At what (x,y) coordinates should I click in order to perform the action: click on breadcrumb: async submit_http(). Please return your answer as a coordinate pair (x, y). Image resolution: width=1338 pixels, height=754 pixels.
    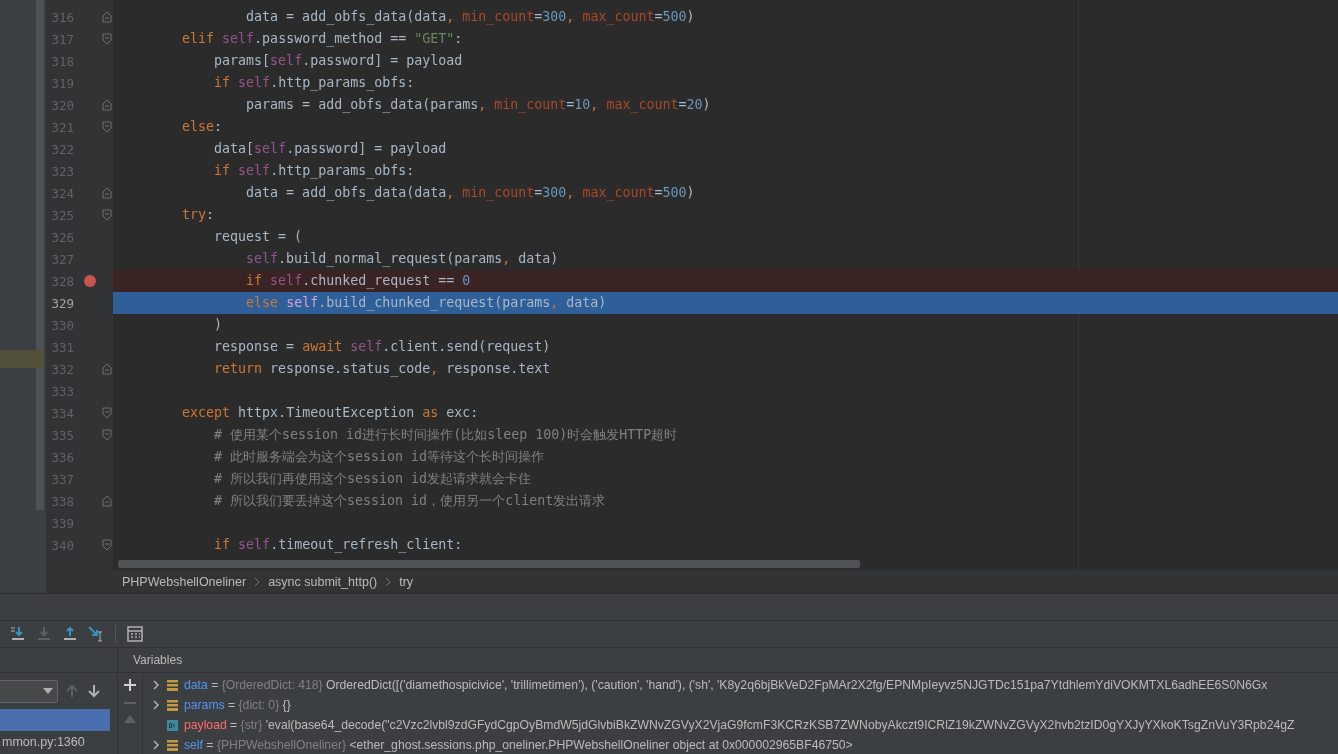
    Looking at the image, I should click on (323, 581).